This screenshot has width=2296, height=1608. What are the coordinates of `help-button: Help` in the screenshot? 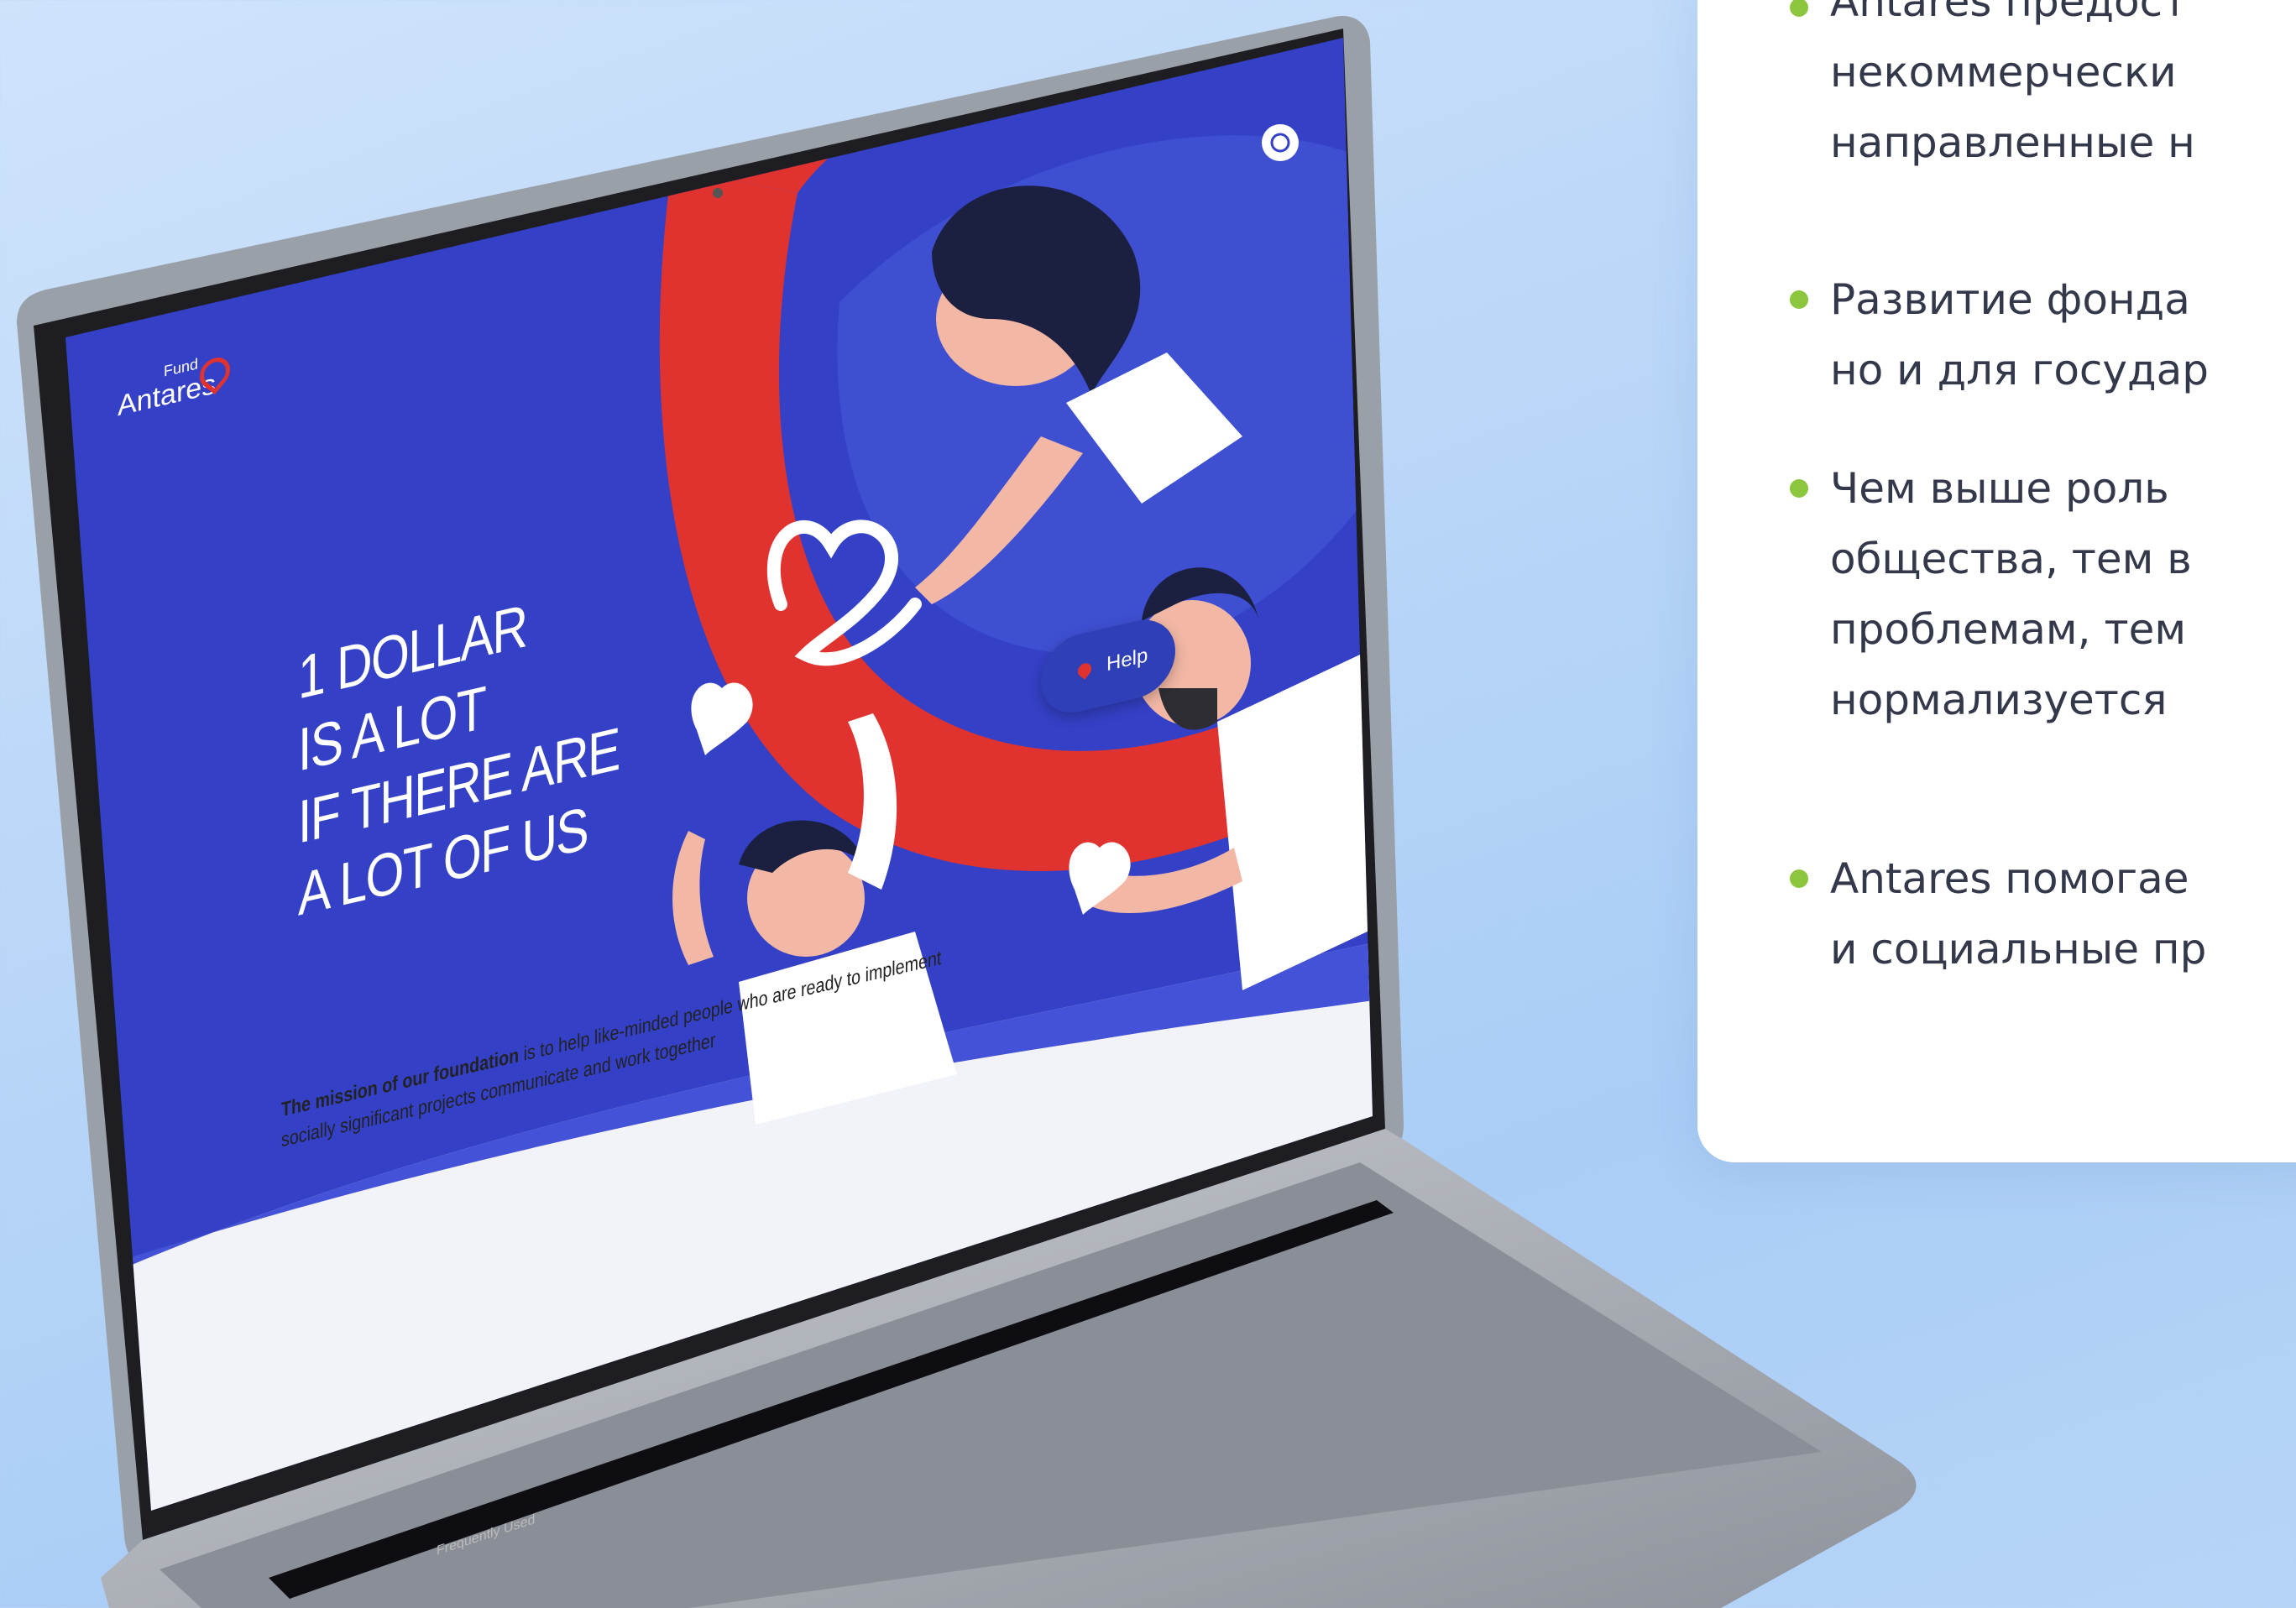 It's located at (1108, 666).